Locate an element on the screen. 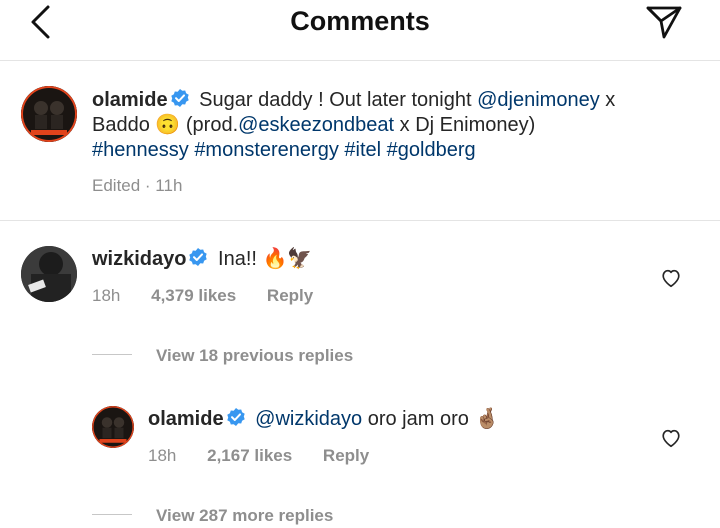  view-more-replies-button: View 287 more replies is located at coordinates (212, 516).